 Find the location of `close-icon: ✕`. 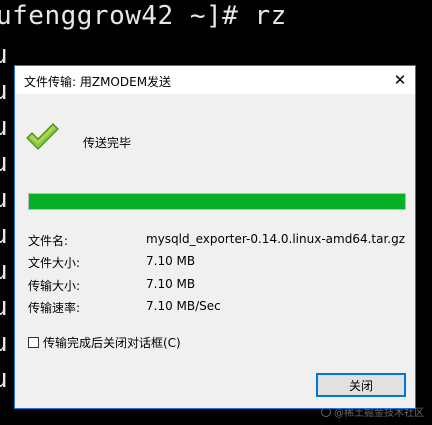

close-icon: ✕ is located at coordinates (400, 80).